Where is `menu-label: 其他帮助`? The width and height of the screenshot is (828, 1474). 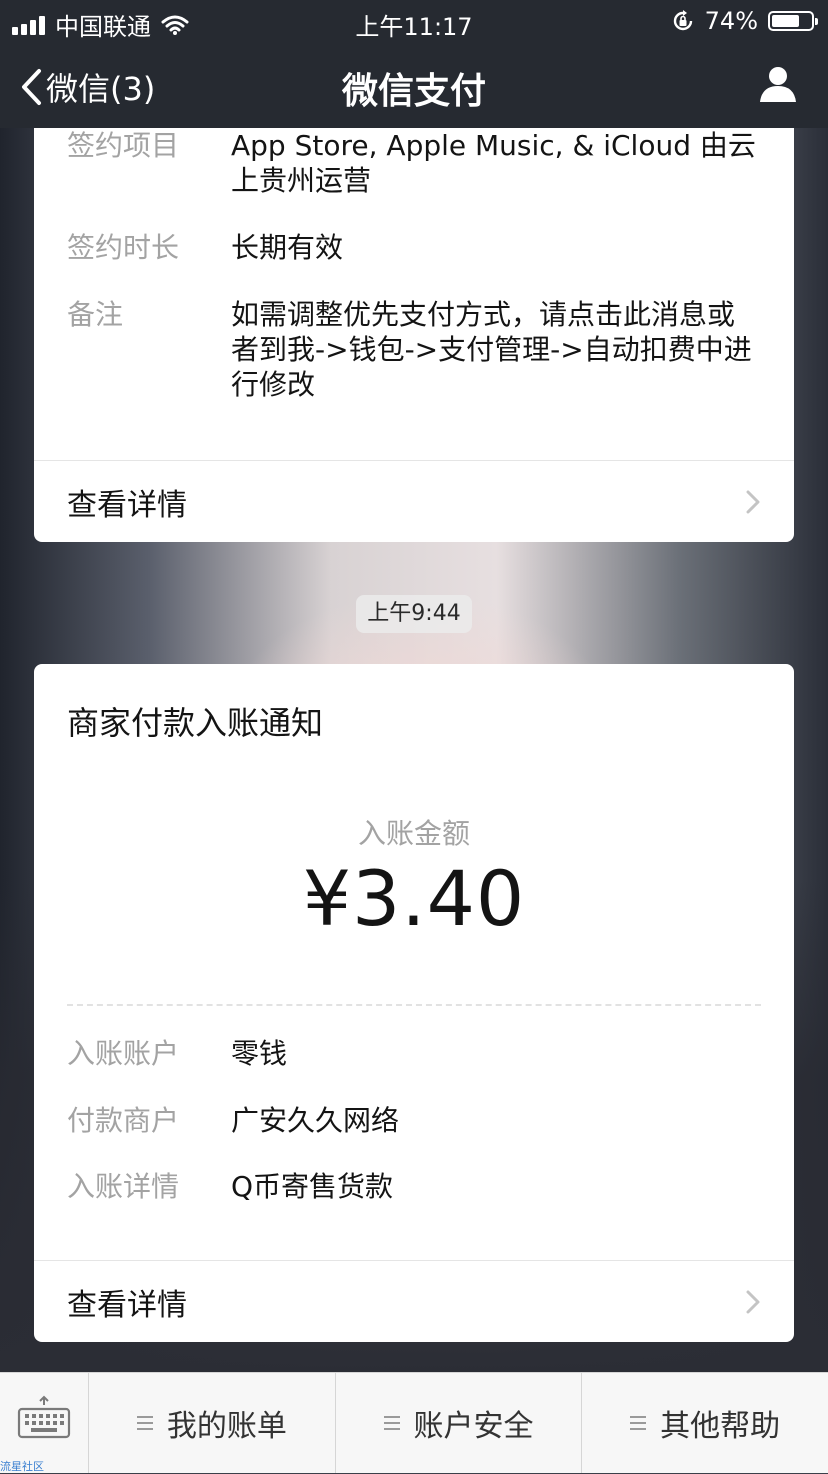 menu-label: 其他帮助 is located at coordinates (720, 1426).